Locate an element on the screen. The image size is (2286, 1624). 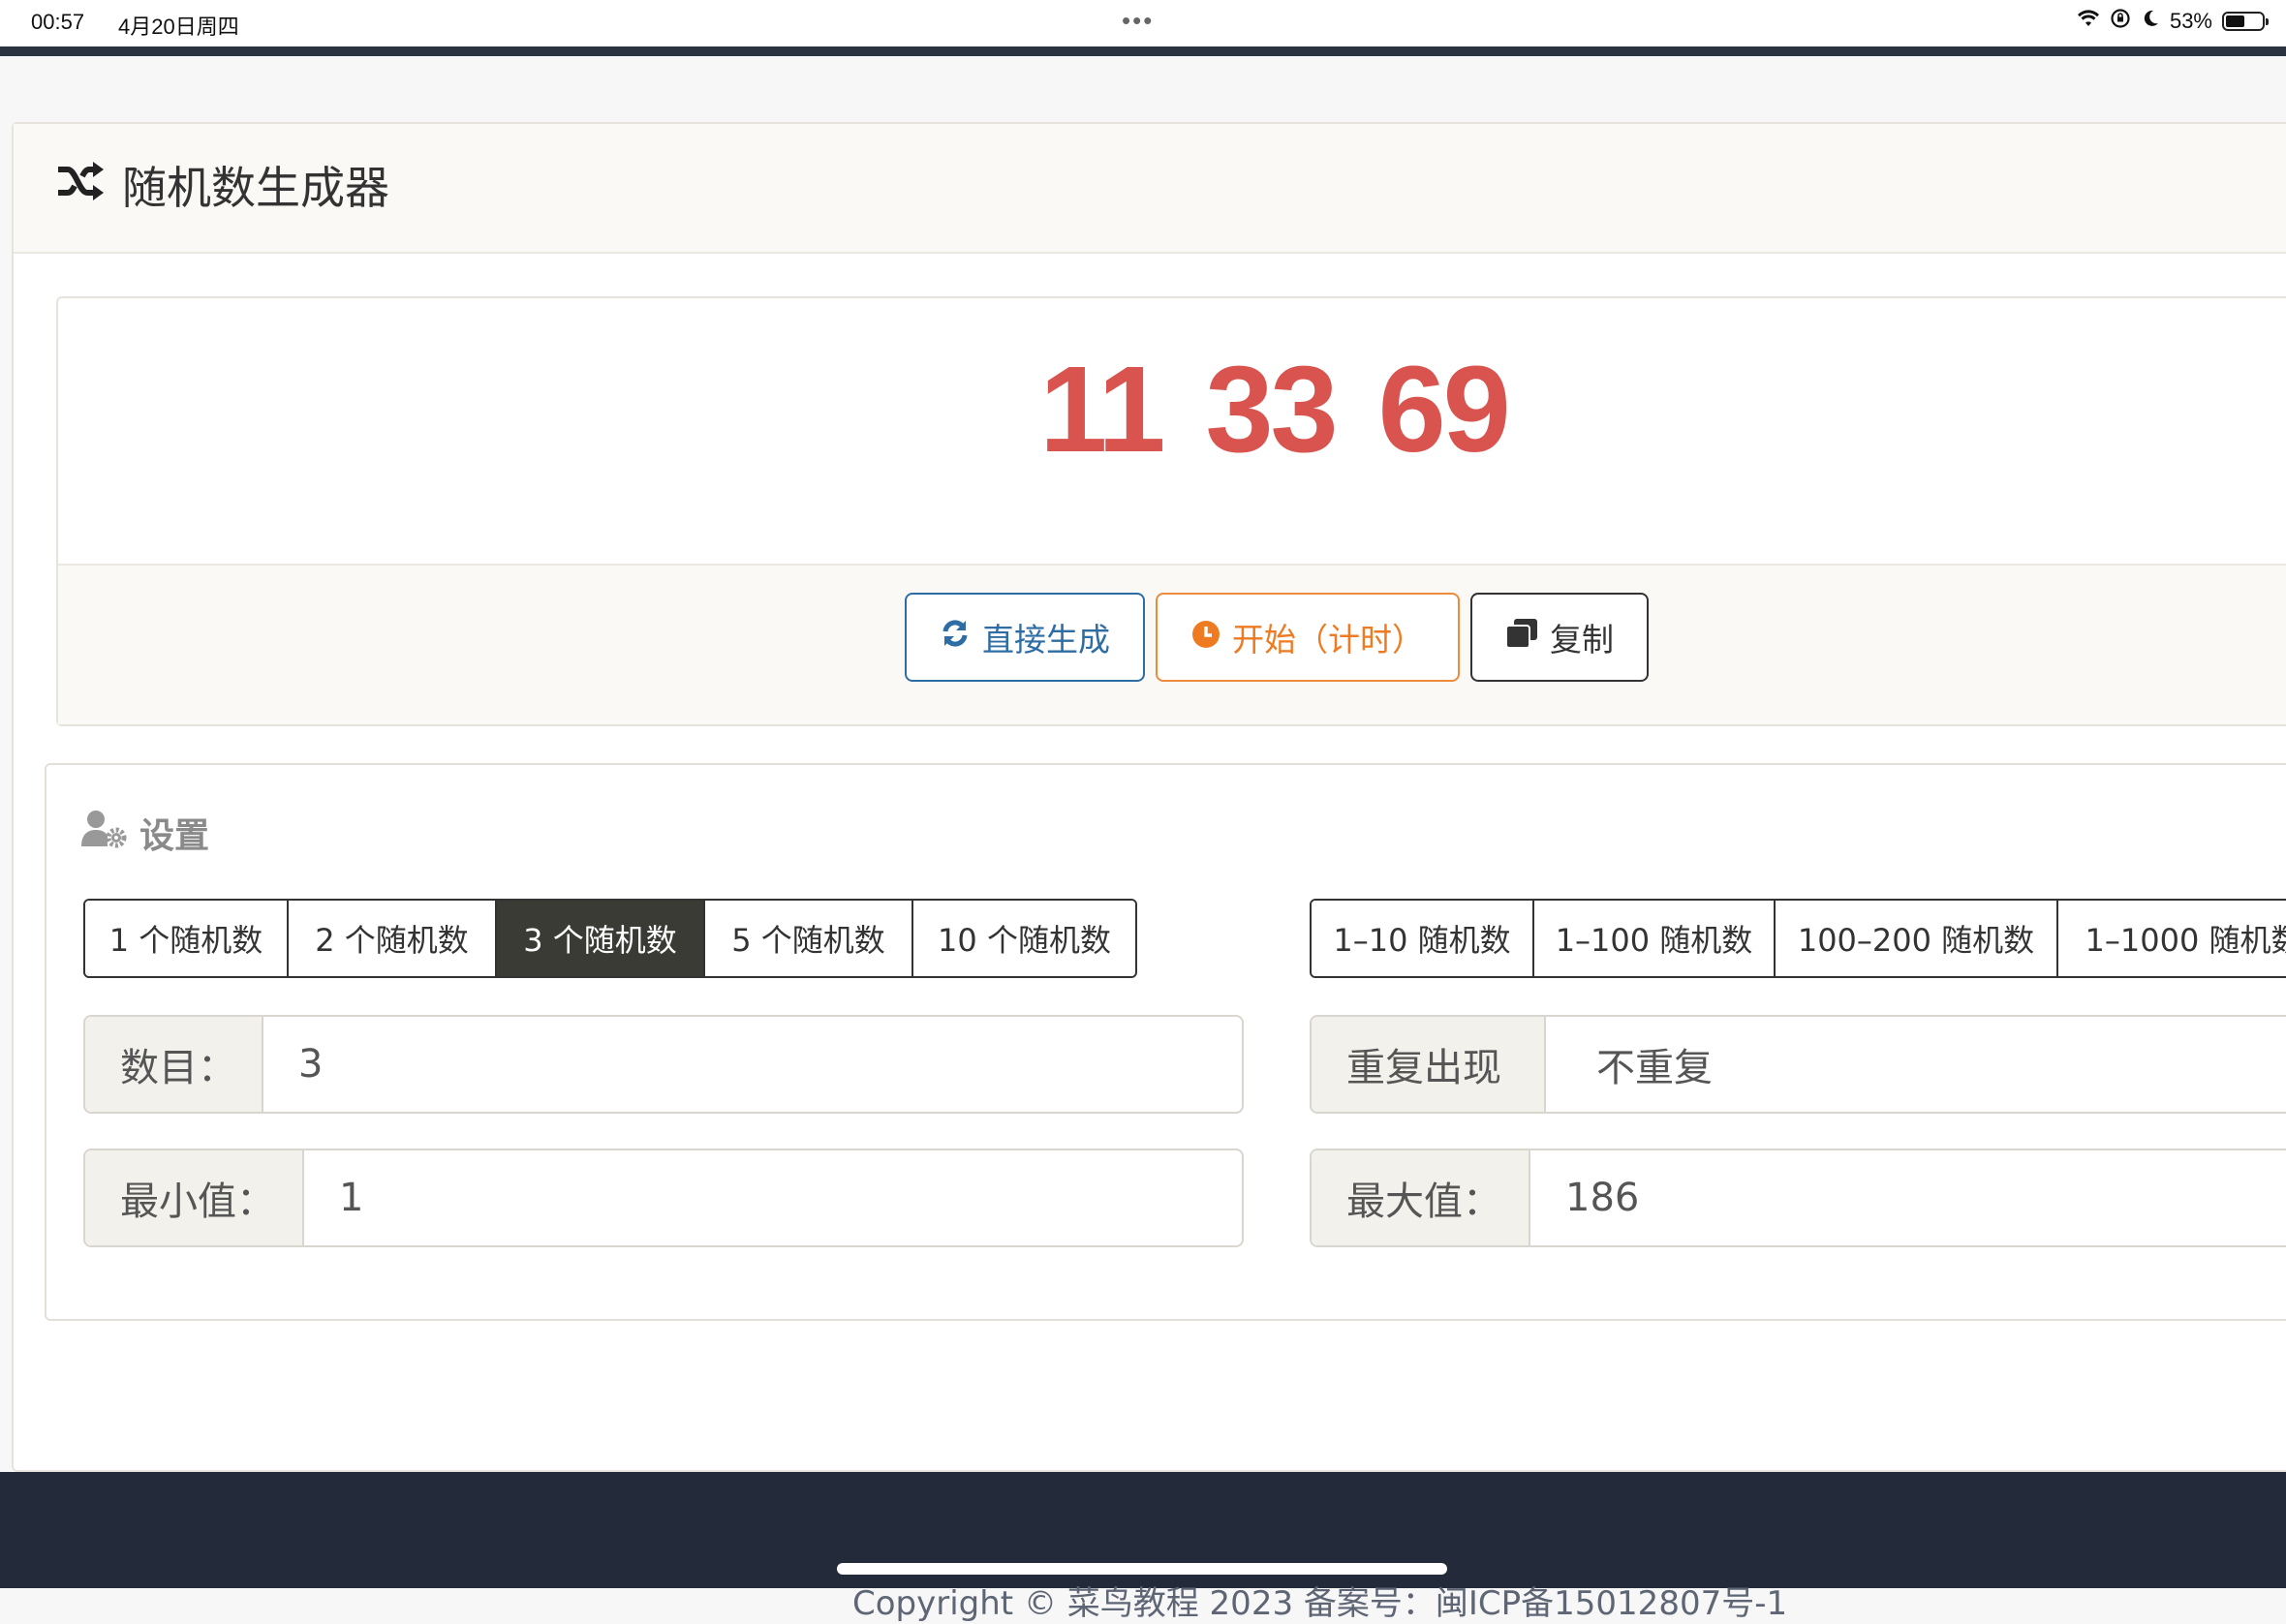
count-preset-2: 2 个随机数 is located at coordinates (393, 939).